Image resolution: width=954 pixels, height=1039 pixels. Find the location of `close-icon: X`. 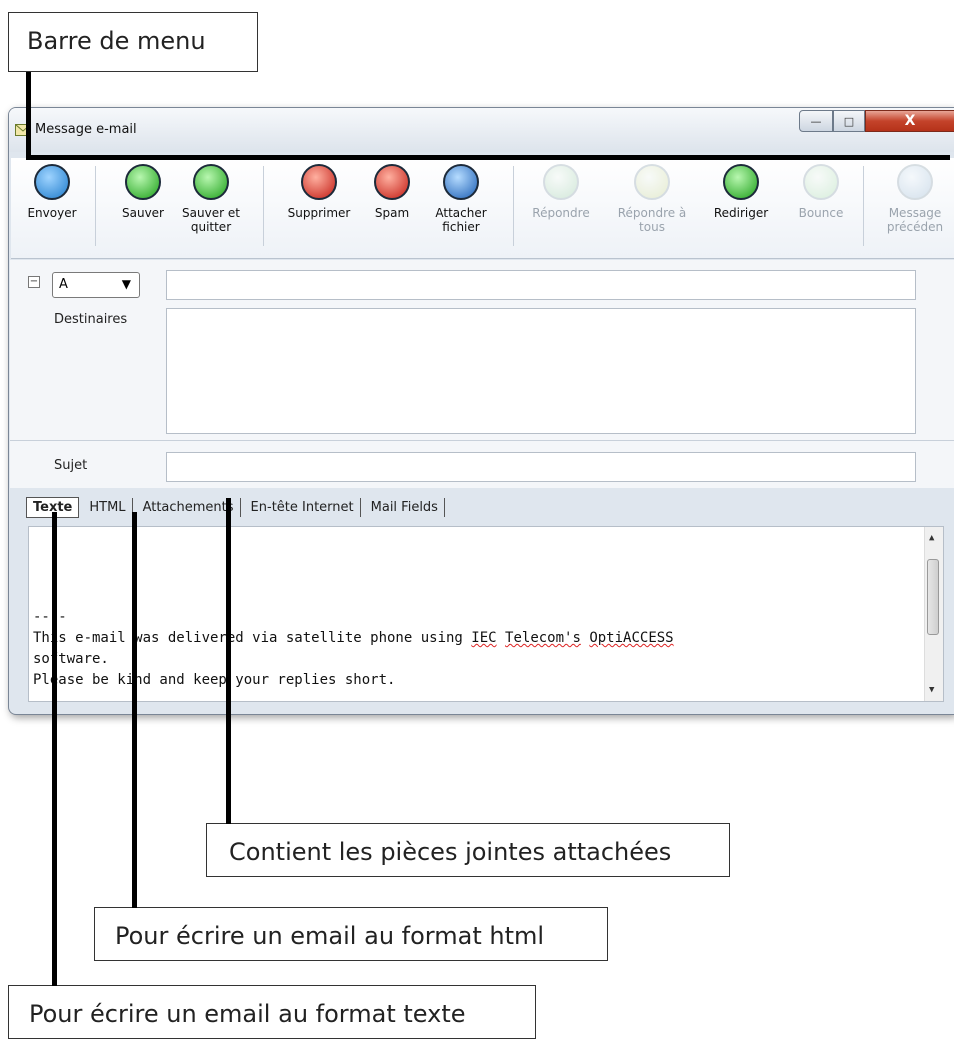

close-icon: X is located at coordinates (910, 121).